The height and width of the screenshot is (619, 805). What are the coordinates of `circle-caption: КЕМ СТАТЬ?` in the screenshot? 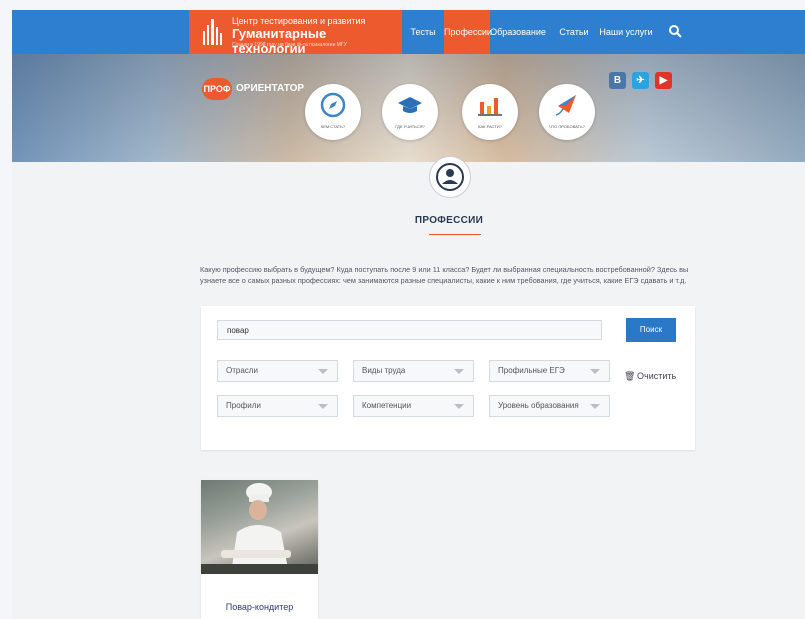 It's located at (333, 126).